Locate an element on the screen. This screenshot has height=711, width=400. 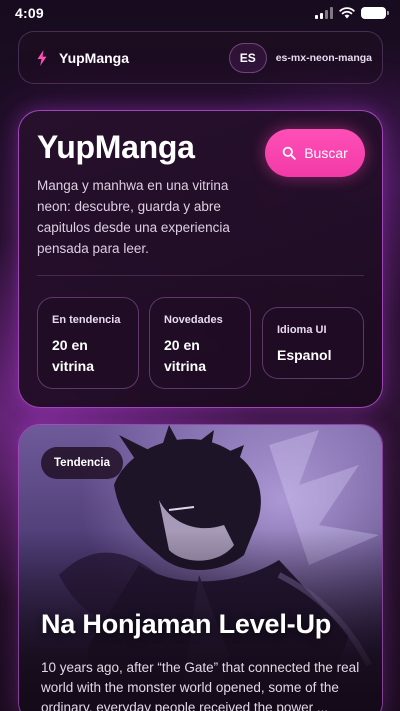
hero-title: YupManga is located at coordinates (116, 147).